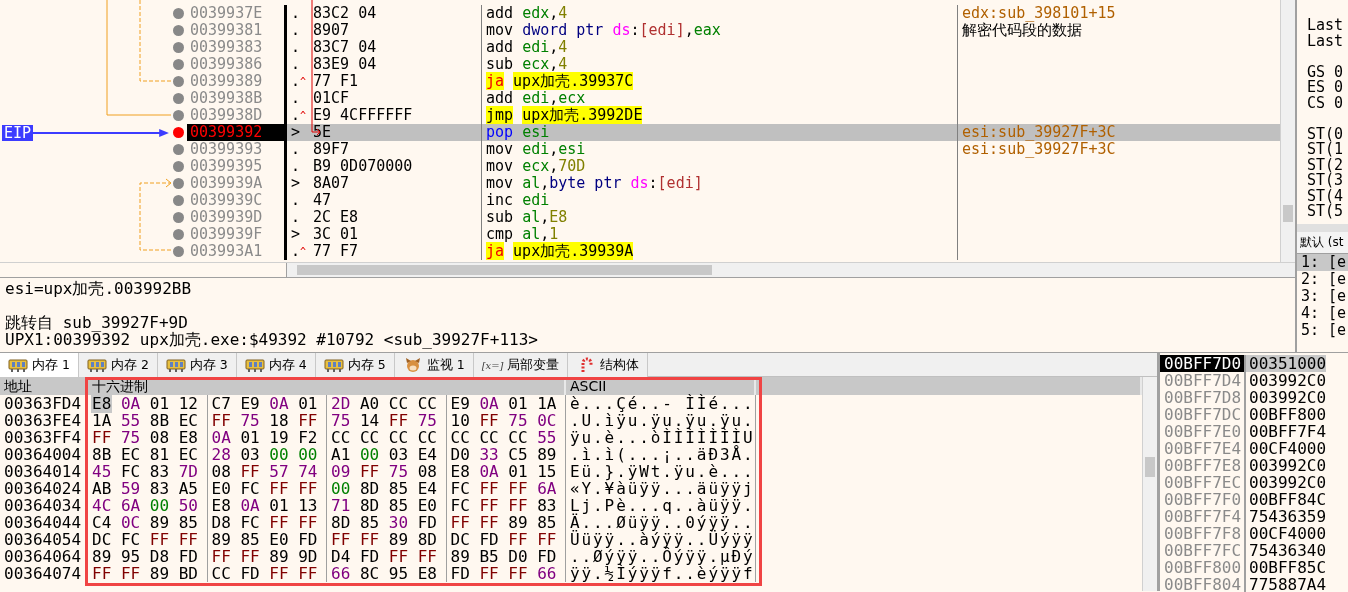 This screenshot has width=1348, height=592. I want to click on hex-byte: 7D, so click(188, 471).